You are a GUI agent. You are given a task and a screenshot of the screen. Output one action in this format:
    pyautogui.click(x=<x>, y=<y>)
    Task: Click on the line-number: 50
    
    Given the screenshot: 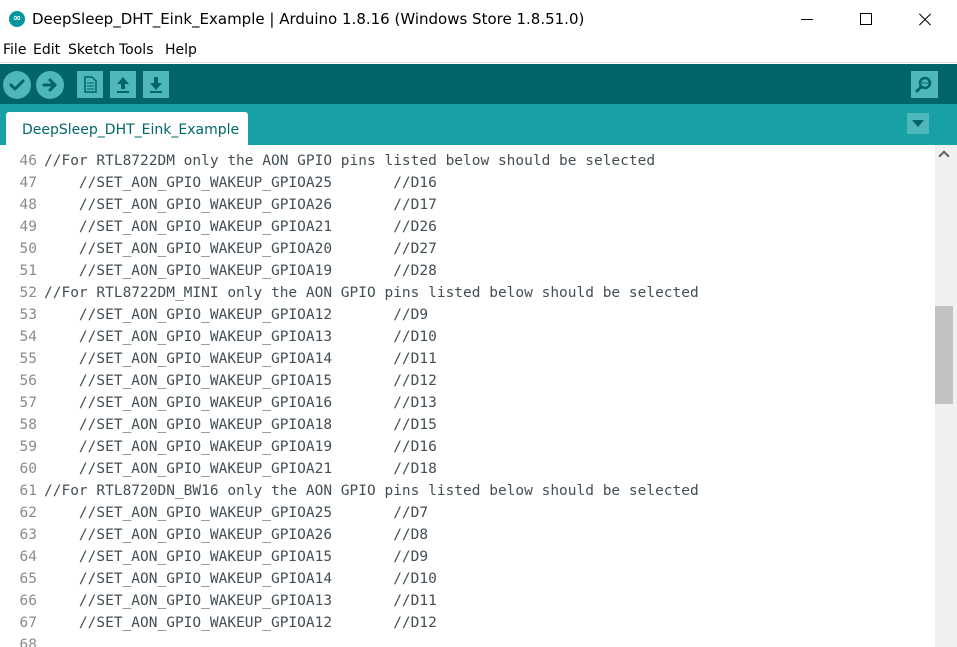 What is the action you would take?
    pyautogui.click(x=28, y=249)
    